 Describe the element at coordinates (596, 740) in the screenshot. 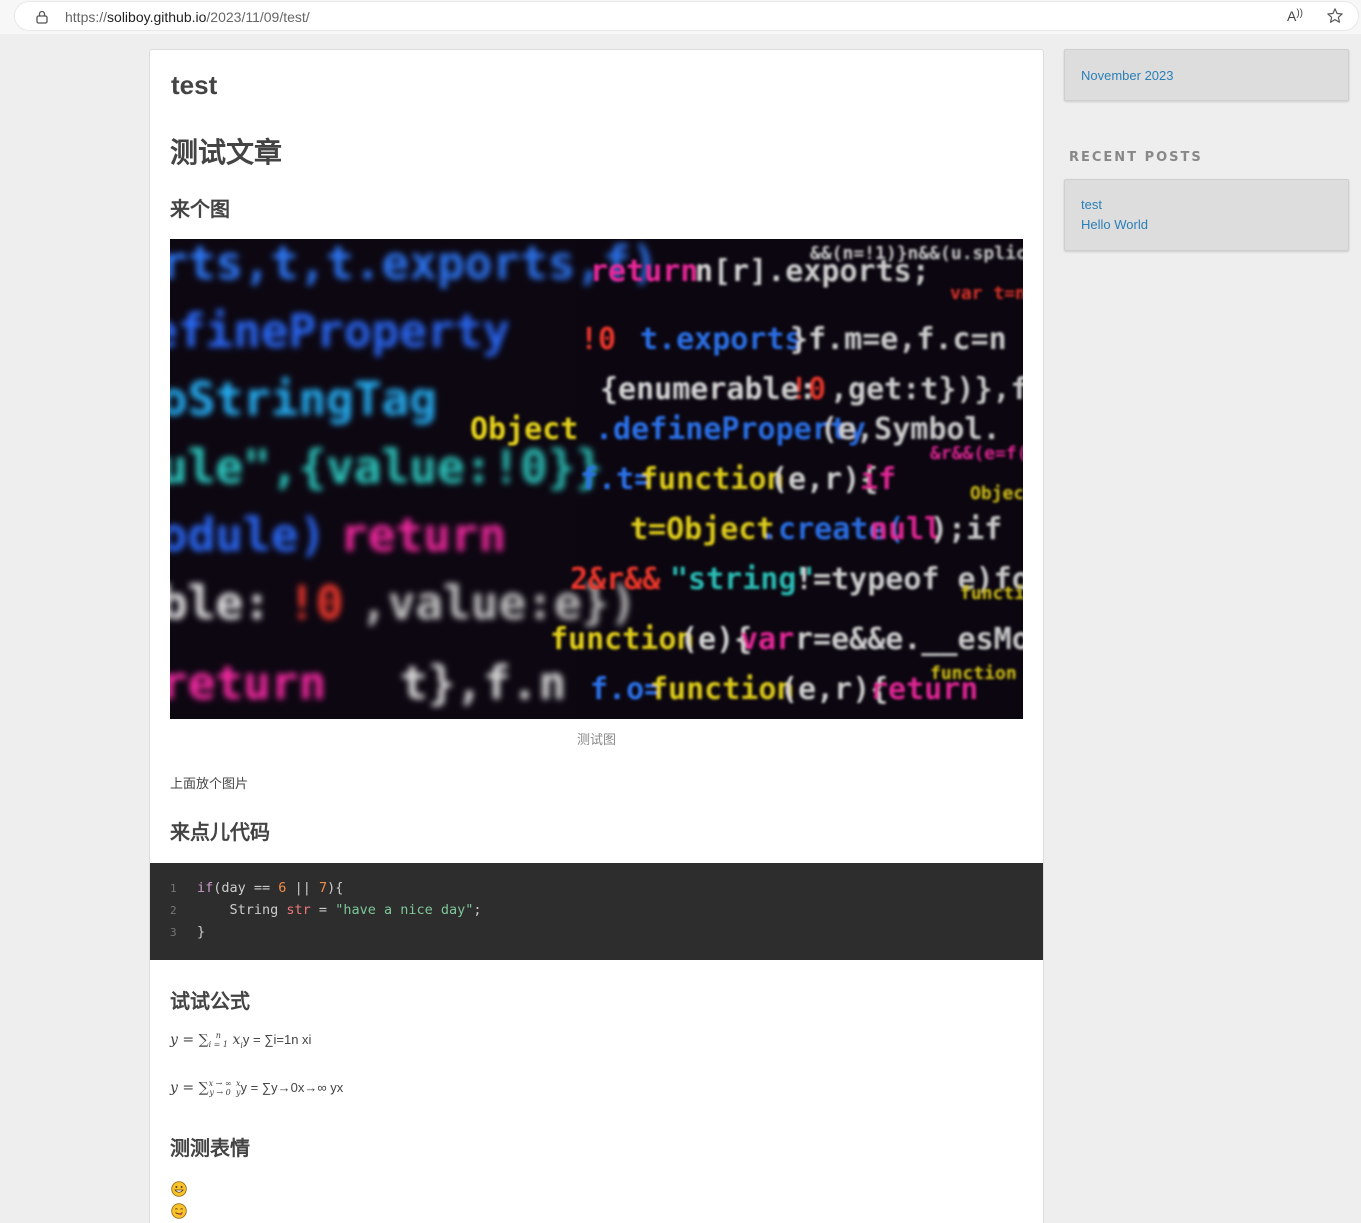

I see `image-caption: 测试图` at that location.